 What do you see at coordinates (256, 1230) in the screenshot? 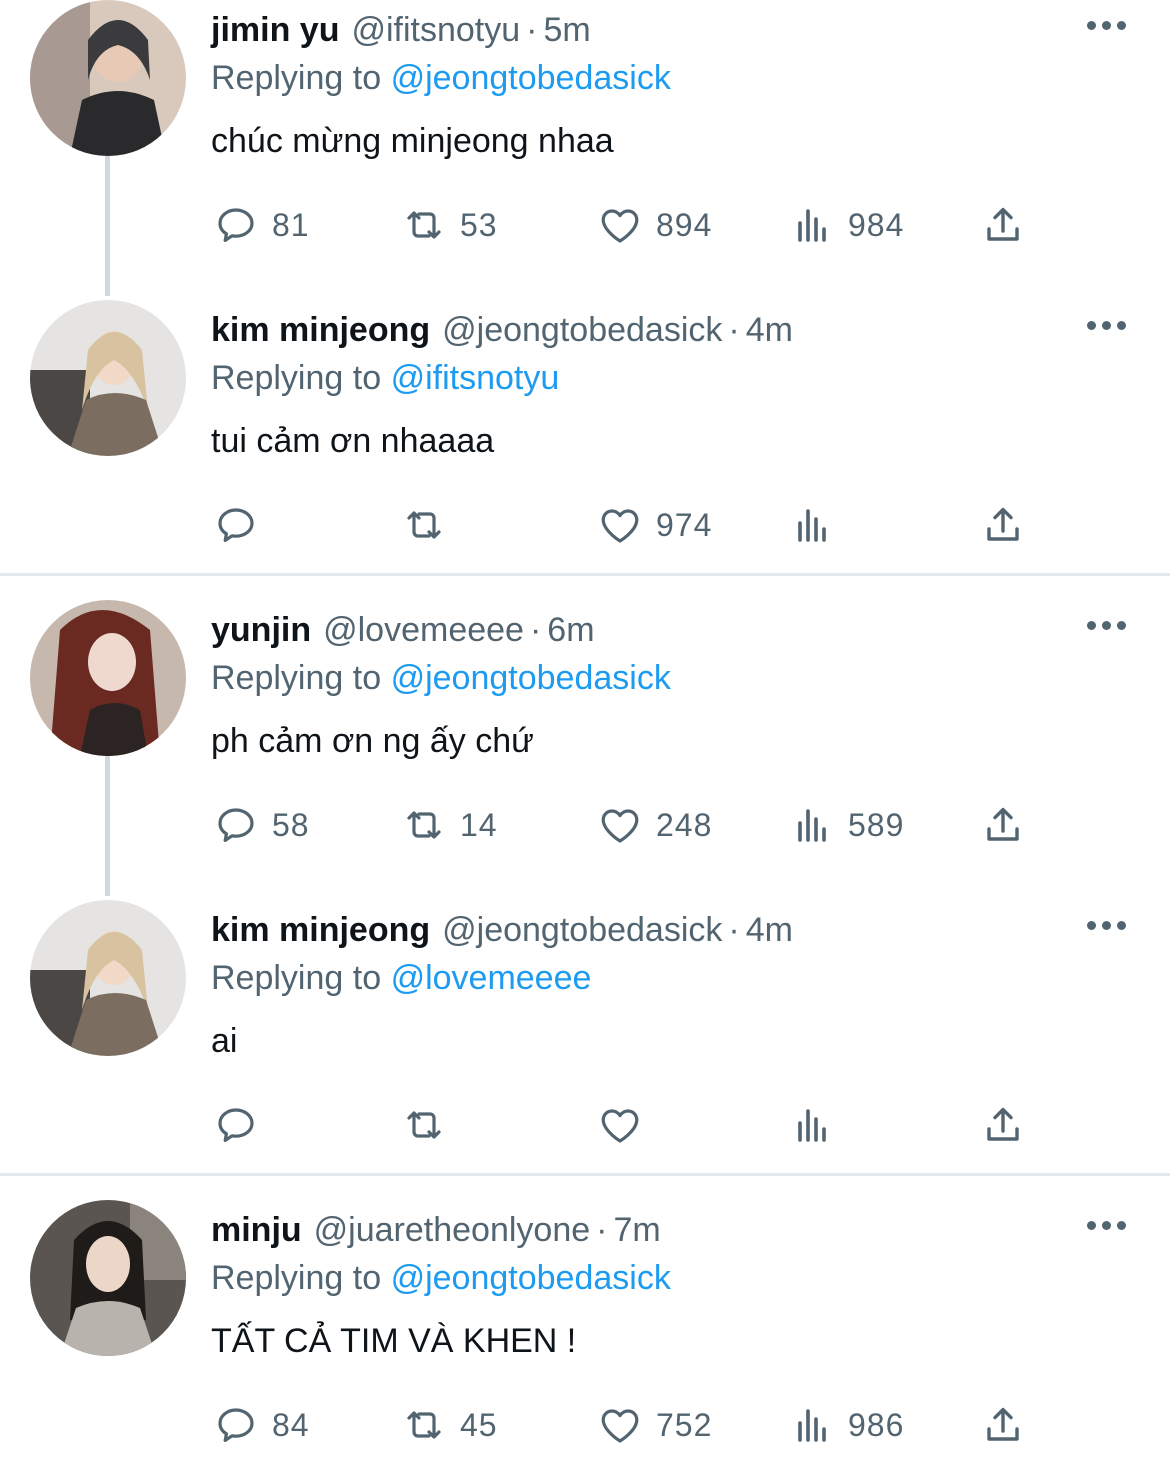
I see `display-name: minju` at bounding box center [256, 1230].